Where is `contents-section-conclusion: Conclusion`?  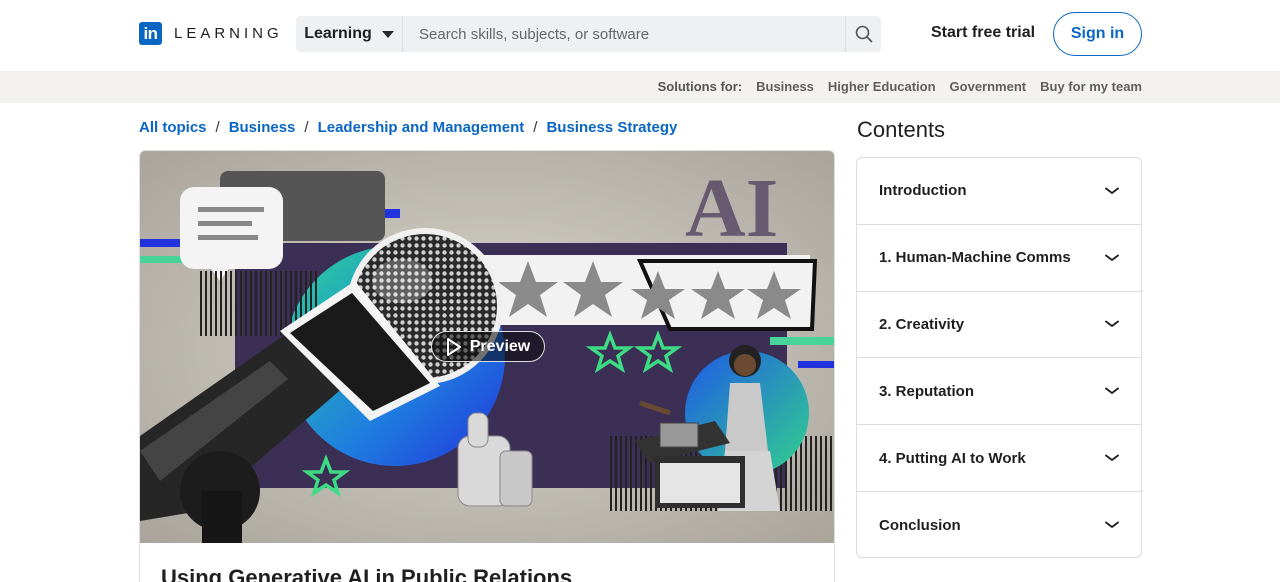 contents-section-conclusion: Conclusion is located at coordinates (999, 524).